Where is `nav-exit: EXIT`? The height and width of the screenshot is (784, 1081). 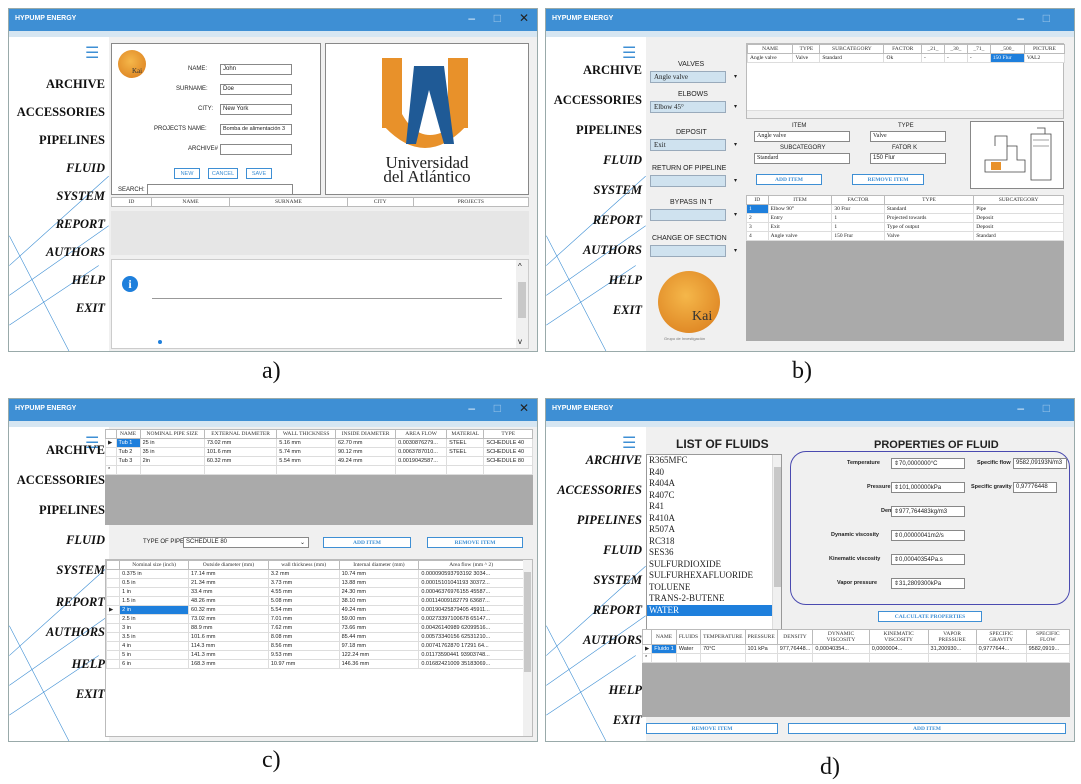
nav-exit: EXIT is located at coordinates (90, 694).